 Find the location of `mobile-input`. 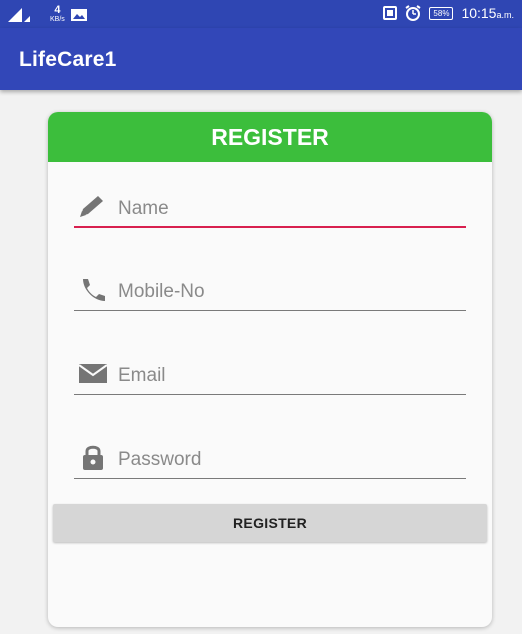

mobile-input is located at coordinates (283, 292).